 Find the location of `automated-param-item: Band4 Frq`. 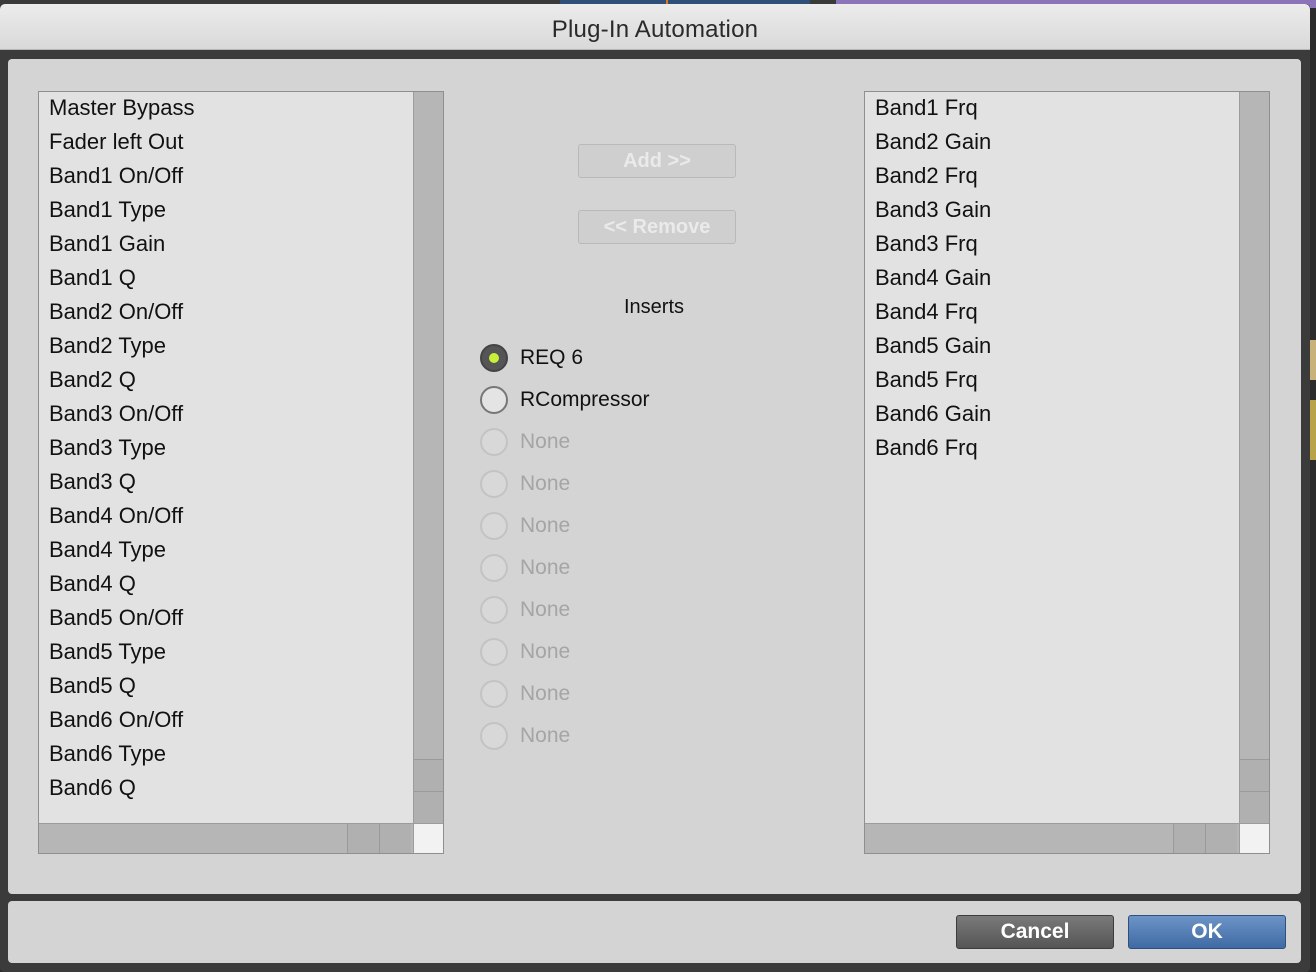

automated-param-item: Band4 Frq is located at coordinates (1052, 315).